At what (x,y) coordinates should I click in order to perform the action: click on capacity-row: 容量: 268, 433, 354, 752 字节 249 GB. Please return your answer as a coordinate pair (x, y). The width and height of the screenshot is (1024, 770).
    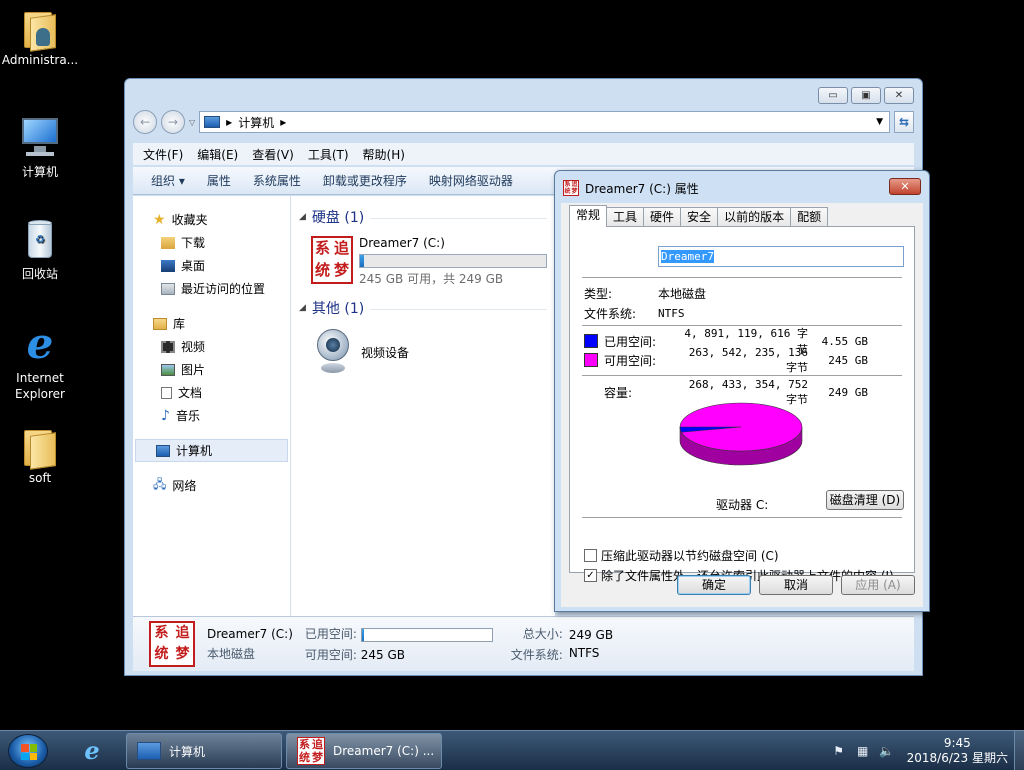
    Looking at the image, I should click on (726, 392).